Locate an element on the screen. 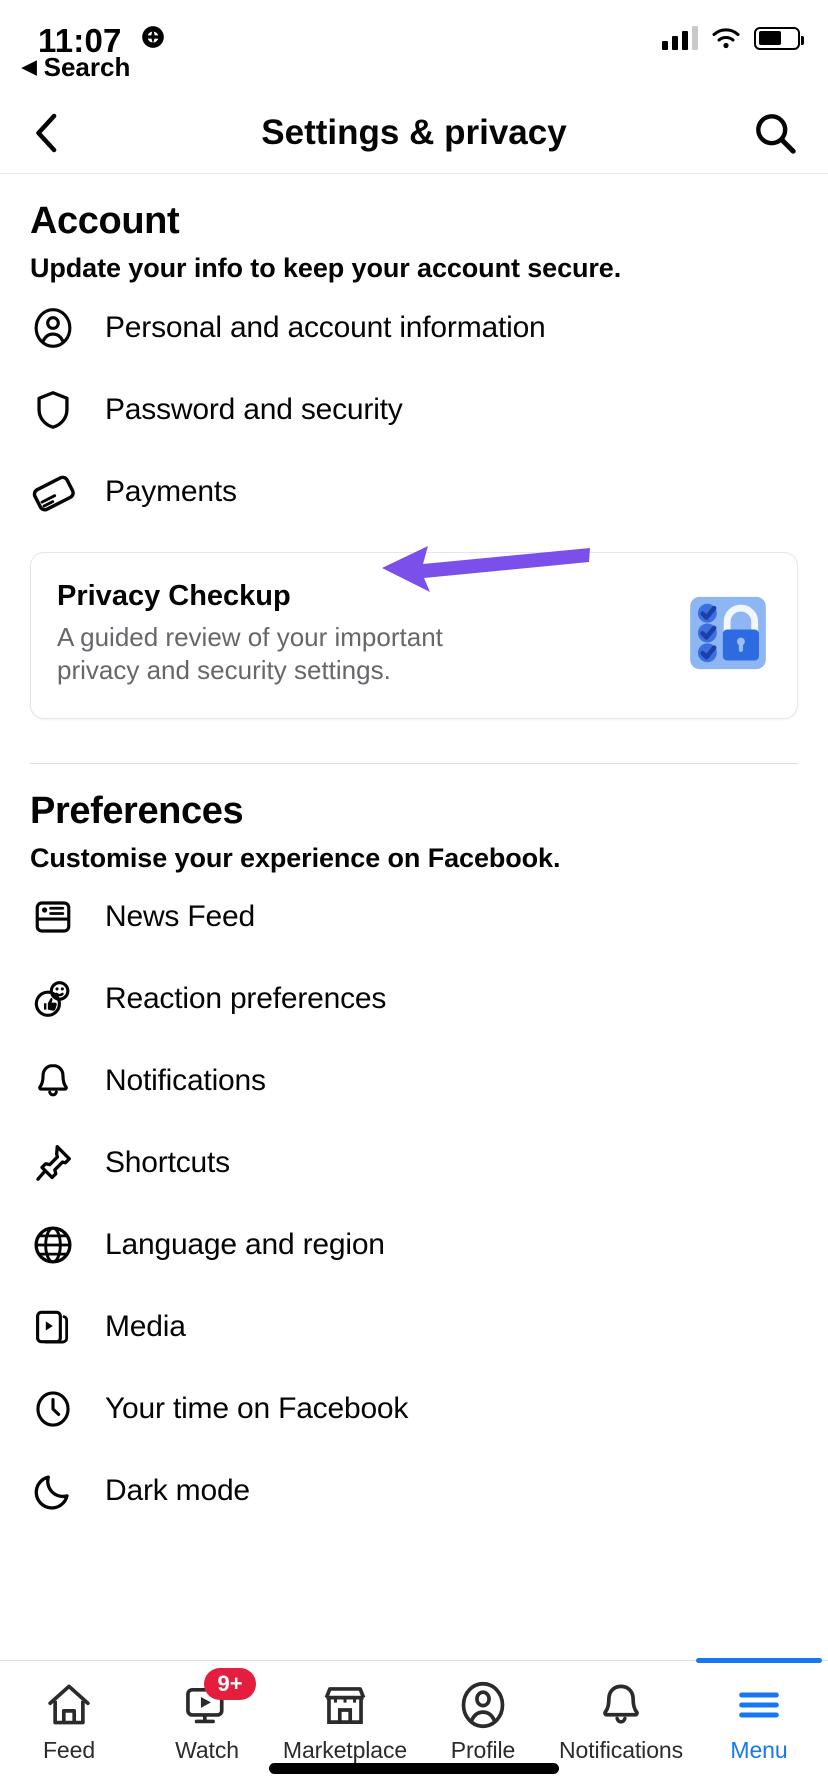 The width and height of the screenshot is (828, 1792). media-icon is located at coordinates (53, 1327).